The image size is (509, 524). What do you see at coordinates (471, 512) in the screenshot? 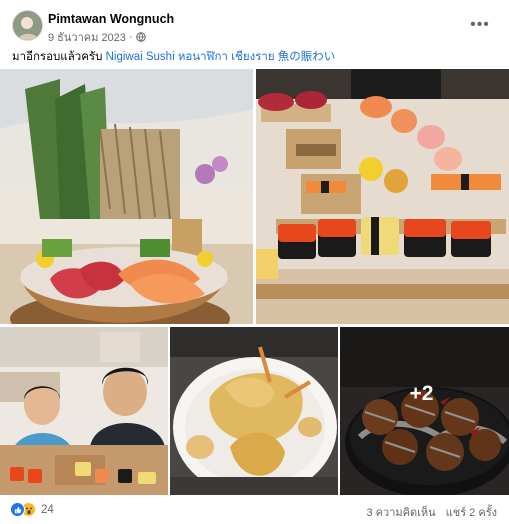
I see `shares-count: แชร์ 2 ครั้ง` at bounding box center [471, 512].